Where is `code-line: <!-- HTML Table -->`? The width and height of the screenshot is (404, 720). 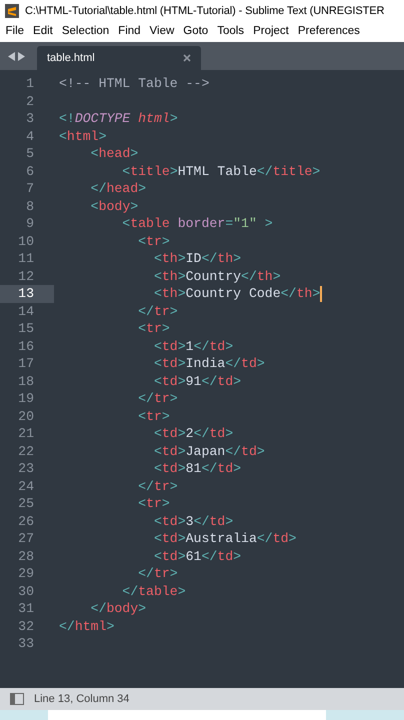 code-line: <!-- HTML Table --> is located at coordinates (134, 83).